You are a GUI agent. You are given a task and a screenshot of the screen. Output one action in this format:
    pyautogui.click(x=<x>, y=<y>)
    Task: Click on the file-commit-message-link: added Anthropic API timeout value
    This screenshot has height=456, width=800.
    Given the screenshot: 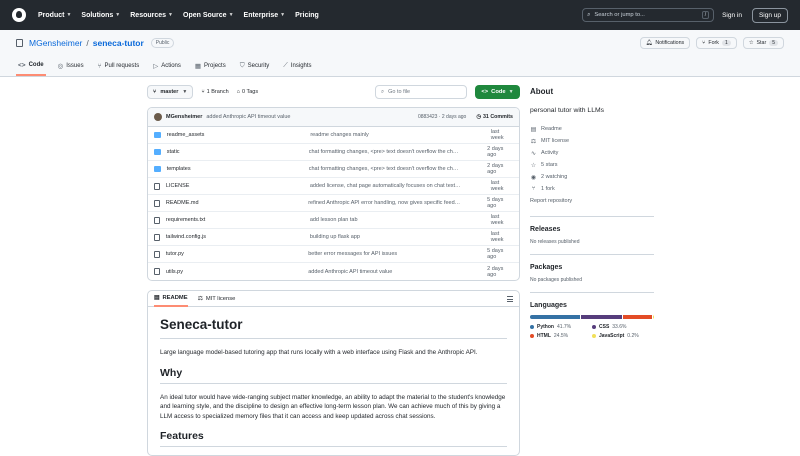 What is the action you would take?
    pyautogui.click(x=397, y=272)
    